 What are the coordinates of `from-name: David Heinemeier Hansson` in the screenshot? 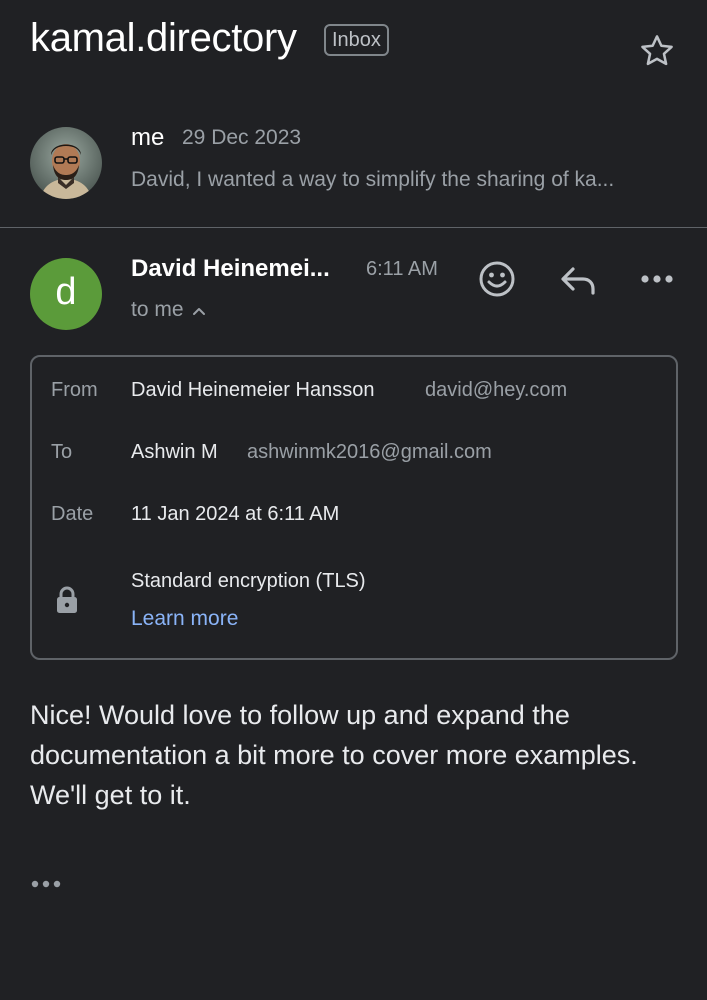 It's located at (253, 390).